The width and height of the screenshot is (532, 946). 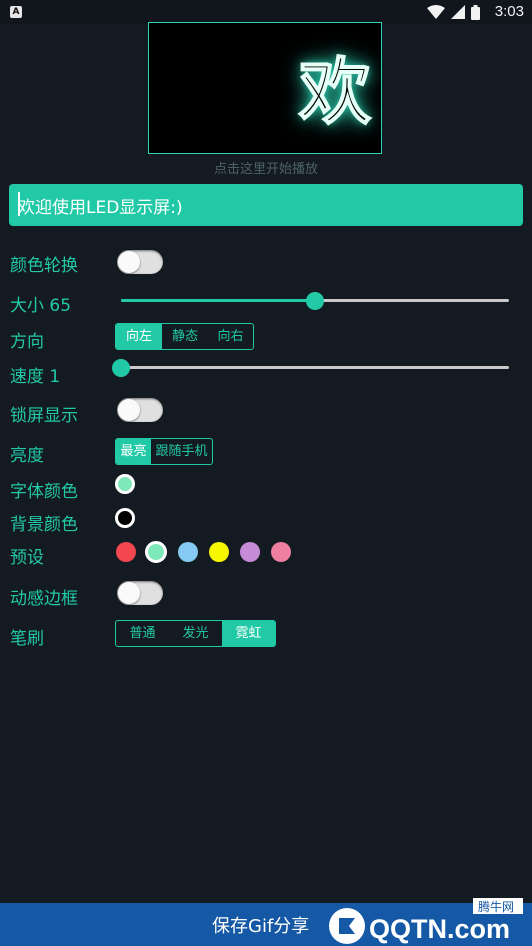 What do you see at coordinates (35, 377) in the screenshot?
I see `speed-label: 速度 1` at bounding box center [35, 377].